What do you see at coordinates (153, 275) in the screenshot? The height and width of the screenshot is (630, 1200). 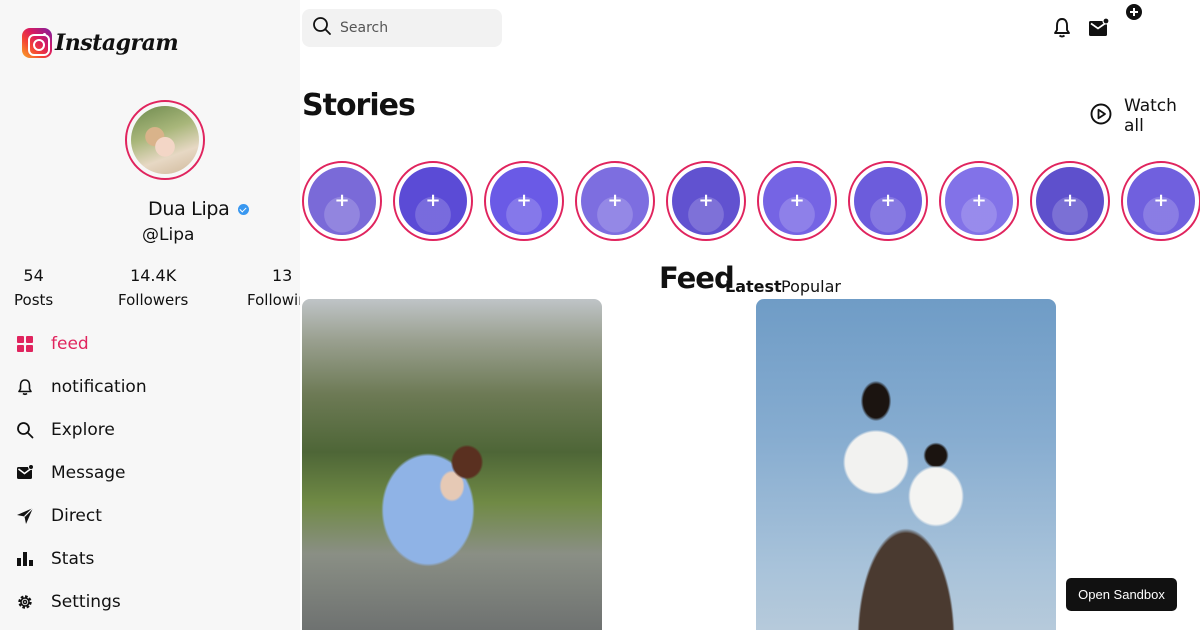 I see `stat-value: 14.4K` at bounding box center [153, 275].